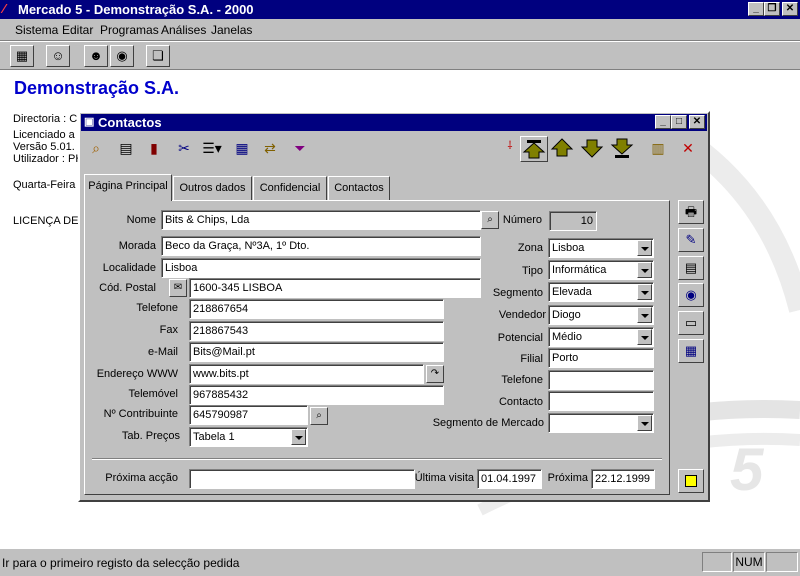 The height and width of the screenshot is (576, 800). What do you see at coordinates (601, 292) in the screenshot?
I see `segmento-select: Elevada` at bounding box center [601, 292].